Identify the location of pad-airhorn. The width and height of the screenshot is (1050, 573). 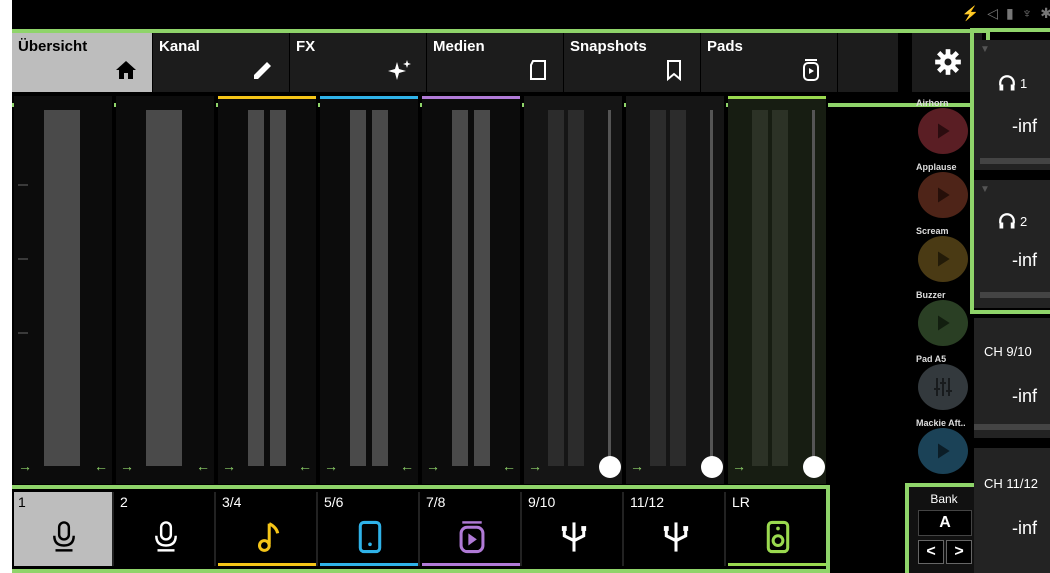
(943, 131).